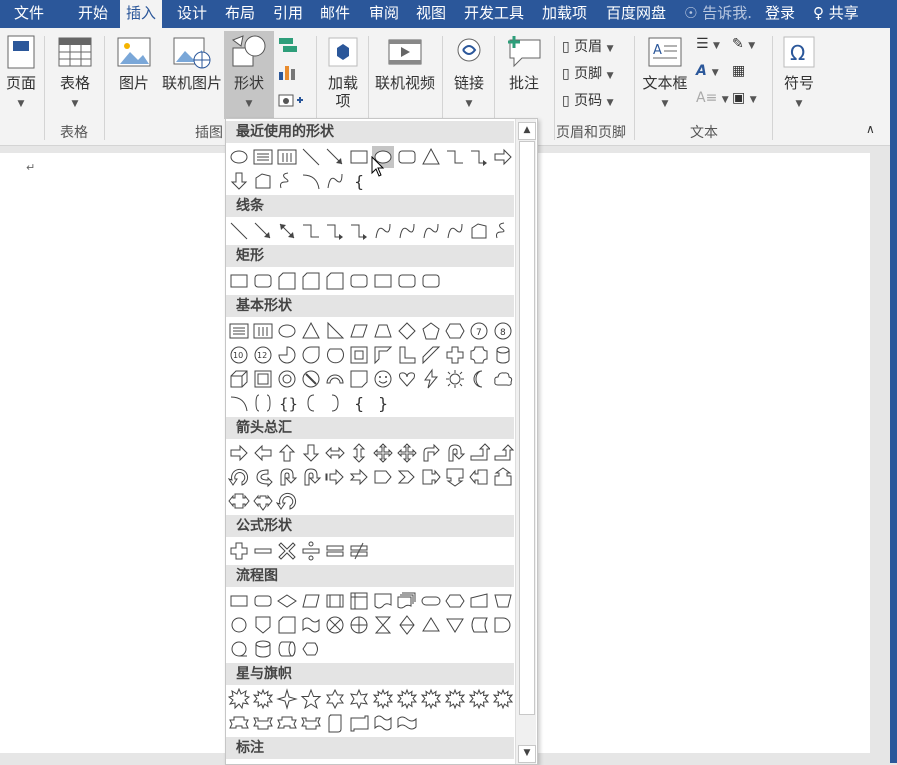 This screenshot has width=897, height=765. Describe the element at coordinates (292, 102) in the screenshot. I see `screenshot-icon` at that location.